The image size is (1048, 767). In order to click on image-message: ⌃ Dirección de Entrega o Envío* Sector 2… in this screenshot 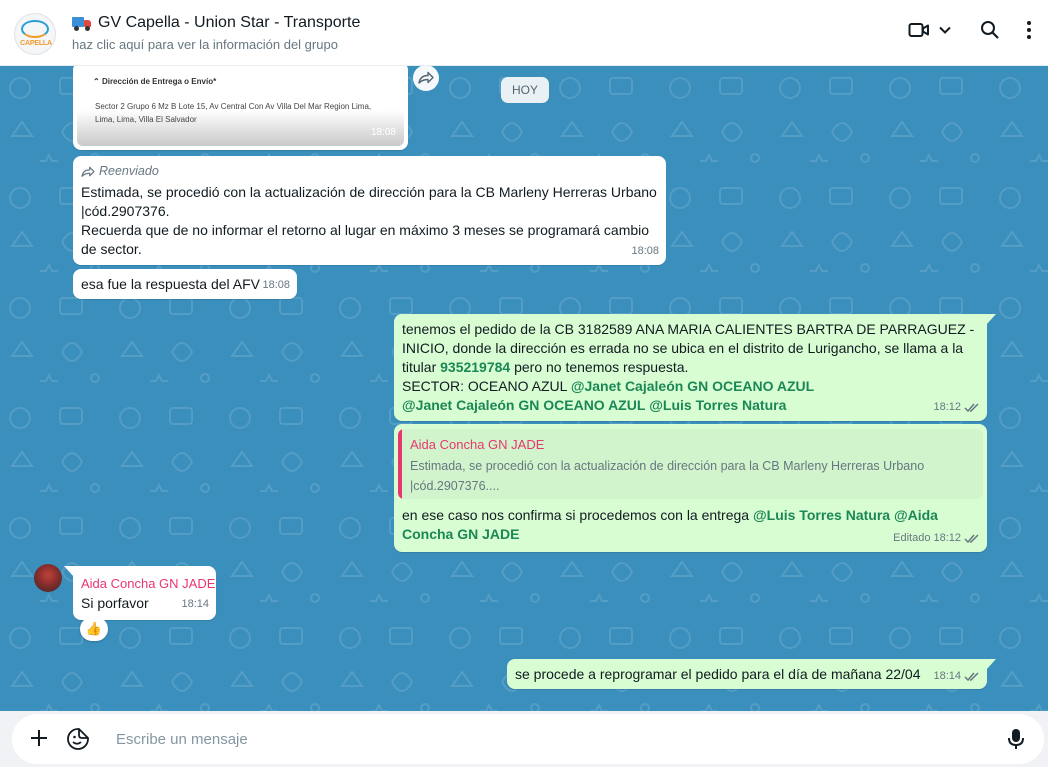, I will do `click(240, 108)`.